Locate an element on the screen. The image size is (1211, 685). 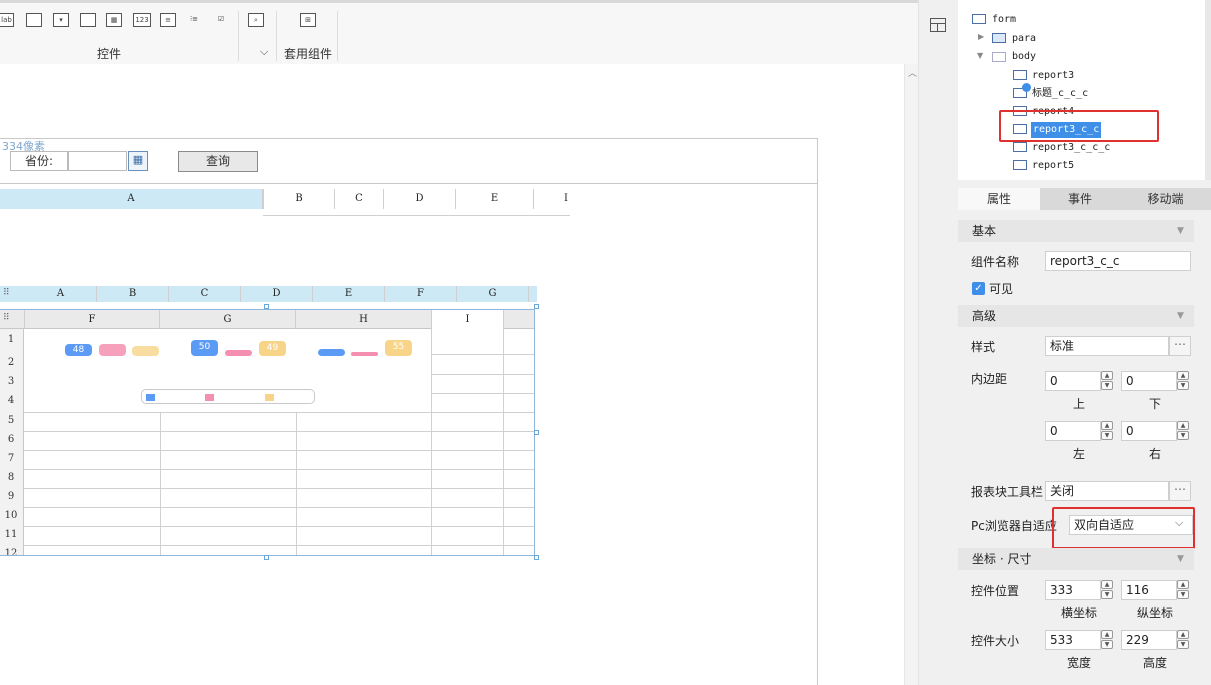
pos-y-stepper: ▲ ▼ is located at coordinates (1184, 590).